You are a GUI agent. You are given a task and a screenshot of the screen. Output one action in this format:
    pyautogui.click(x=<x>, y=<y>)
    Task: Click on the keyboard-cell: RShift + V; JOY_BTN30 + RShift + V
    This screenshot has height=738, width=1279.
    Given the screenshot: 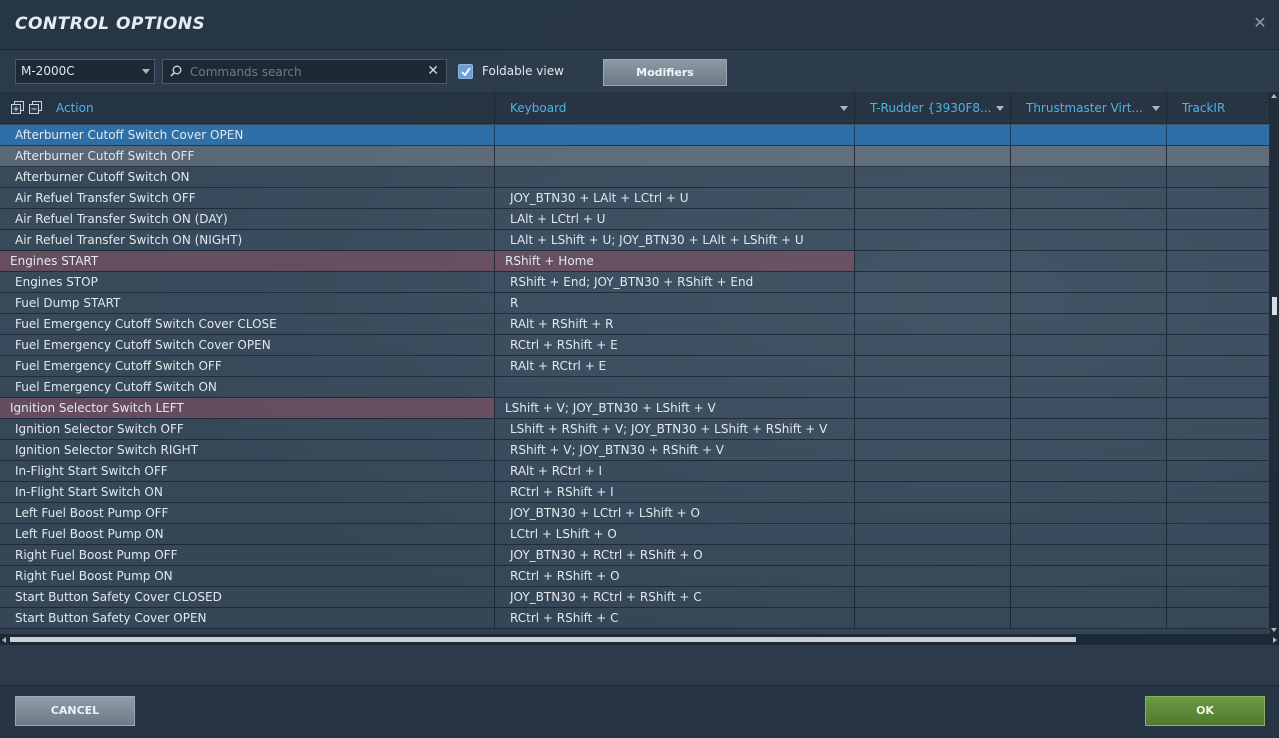 What is the action you would take?
    pyautogui.click(x=675, y=450)
    